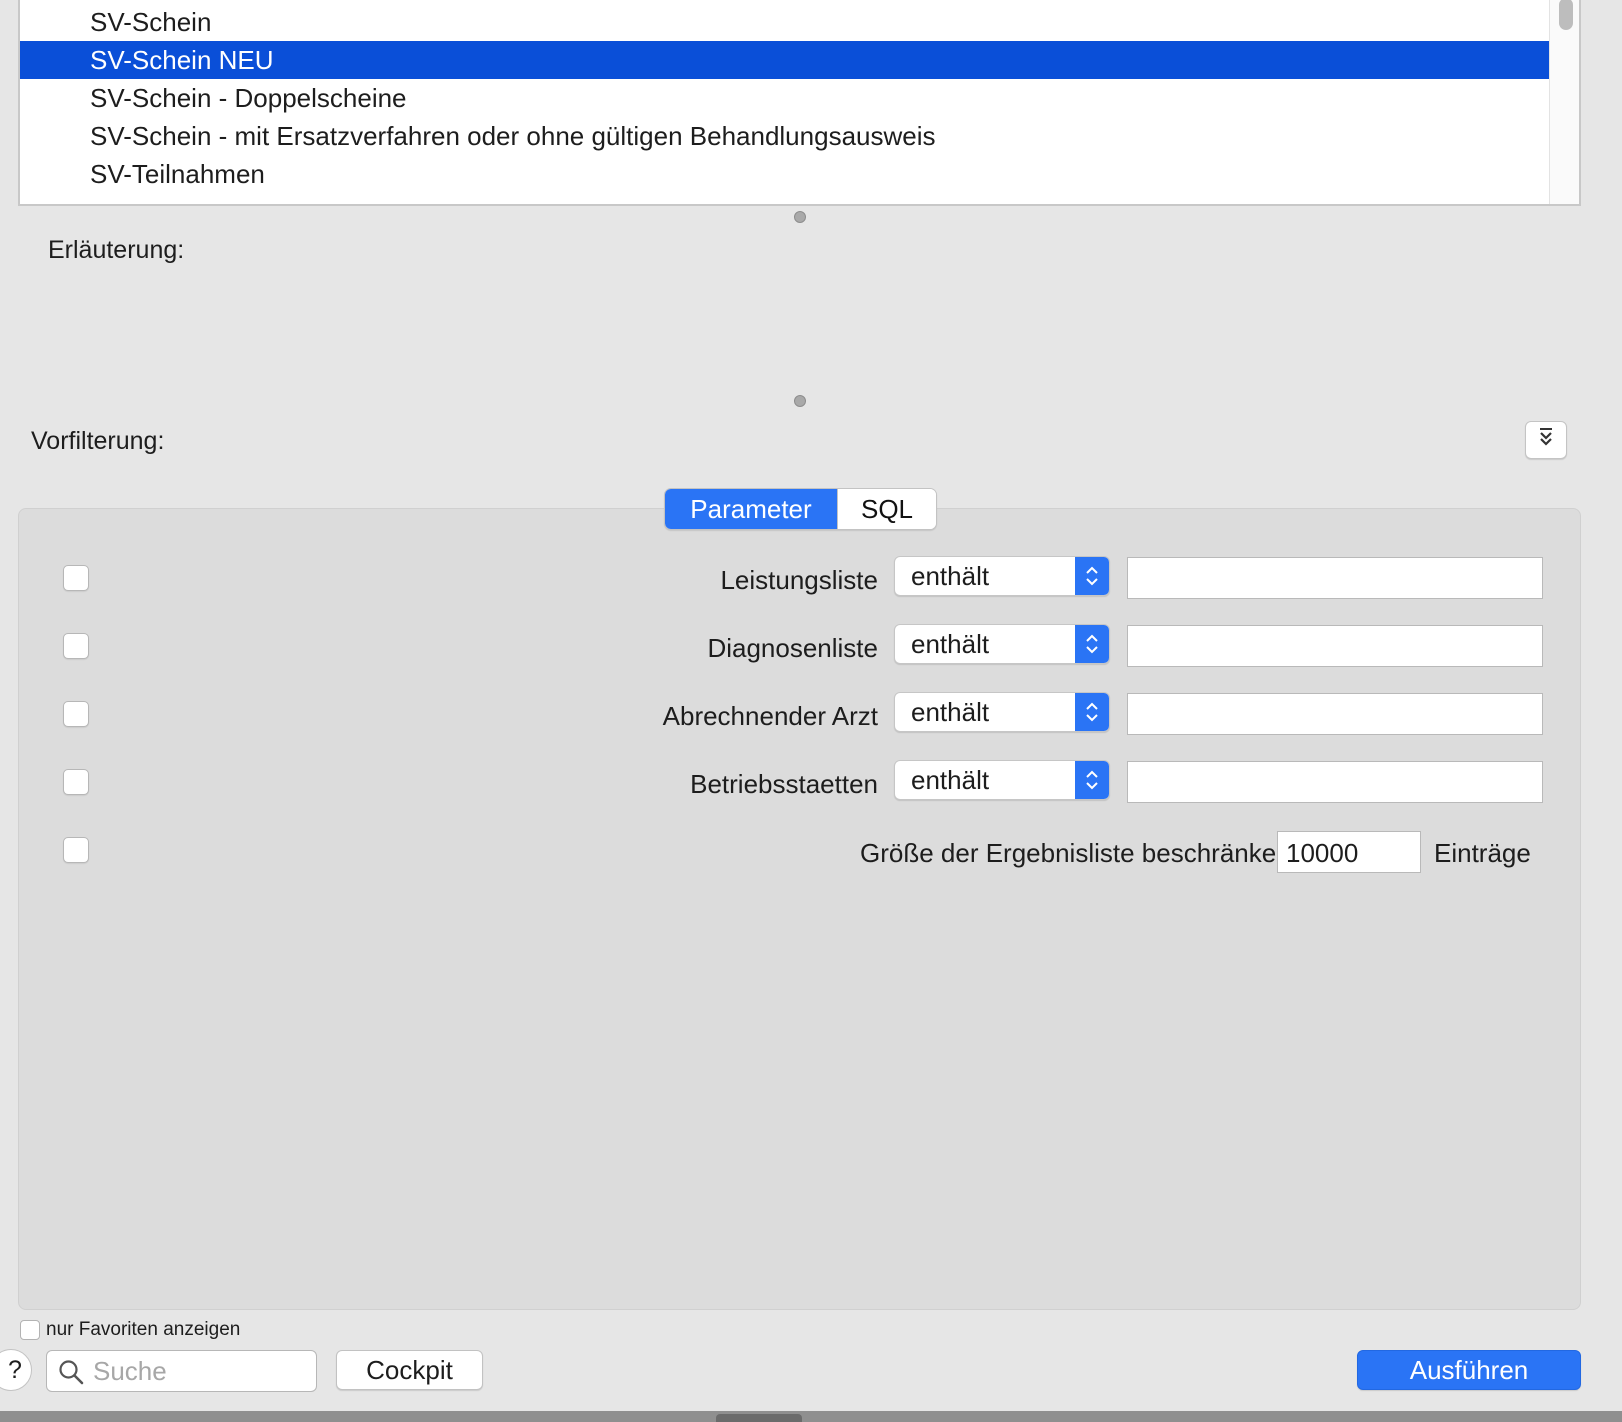  I want to click on betriebsstaetten-value-input, so click(1335, 782).